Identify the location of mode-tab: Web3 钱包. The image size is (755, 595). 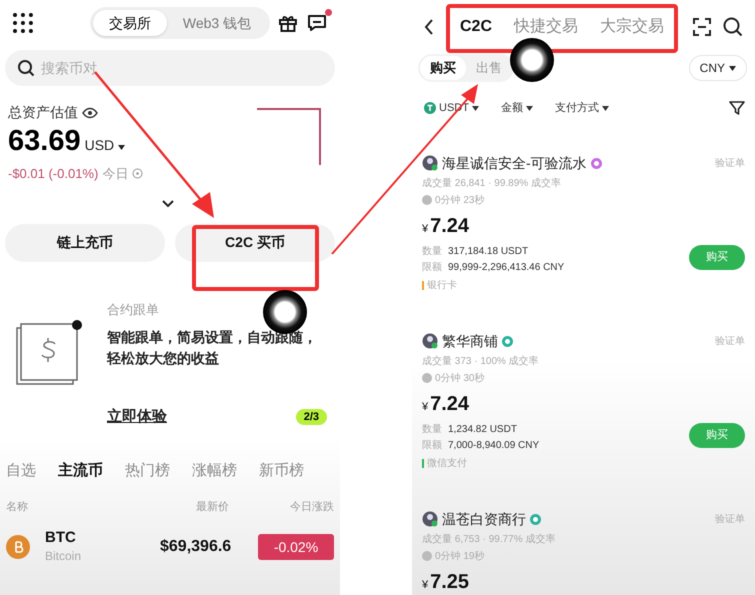
(217, 23).